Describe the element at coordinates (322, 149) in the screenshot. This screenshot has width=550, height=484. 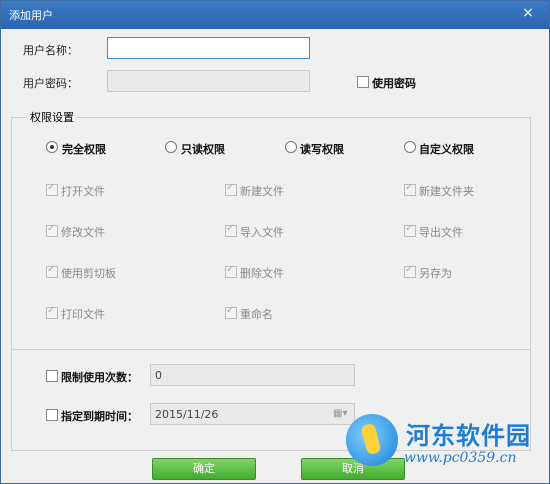
I see `radio-read-write-label: 读写权限` at that location.